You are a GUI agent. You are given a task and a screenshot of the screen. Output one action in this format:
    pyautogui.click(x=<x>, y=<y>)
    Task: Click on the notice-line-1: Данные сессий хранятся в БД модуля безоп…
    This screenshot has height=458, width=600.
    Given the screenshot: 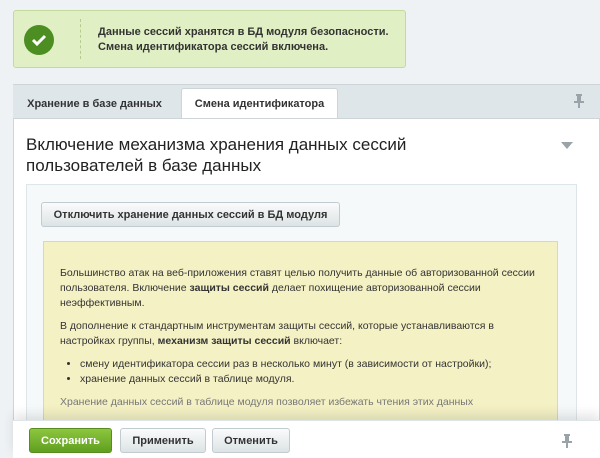 What is the action you would take?
    pyautogui.click(x=243, y=32)
    